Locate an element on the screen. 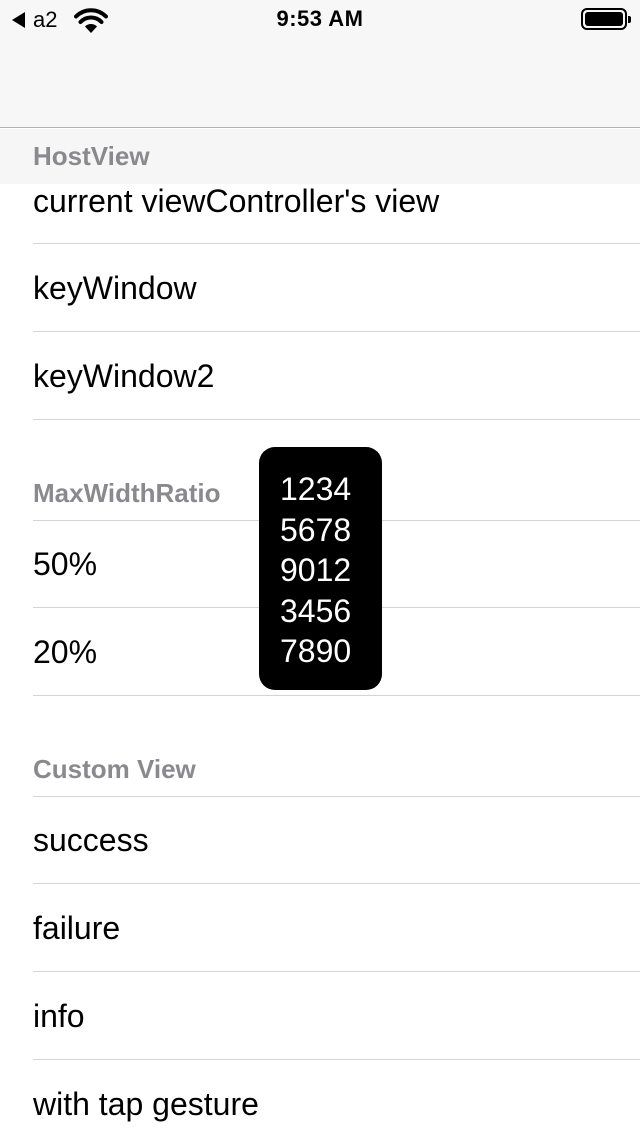 Image resolution: width=640 pixels, height=1136 pixels. row-with-tap-gesture: with tap gesture is located at coordinates (320, 1098).